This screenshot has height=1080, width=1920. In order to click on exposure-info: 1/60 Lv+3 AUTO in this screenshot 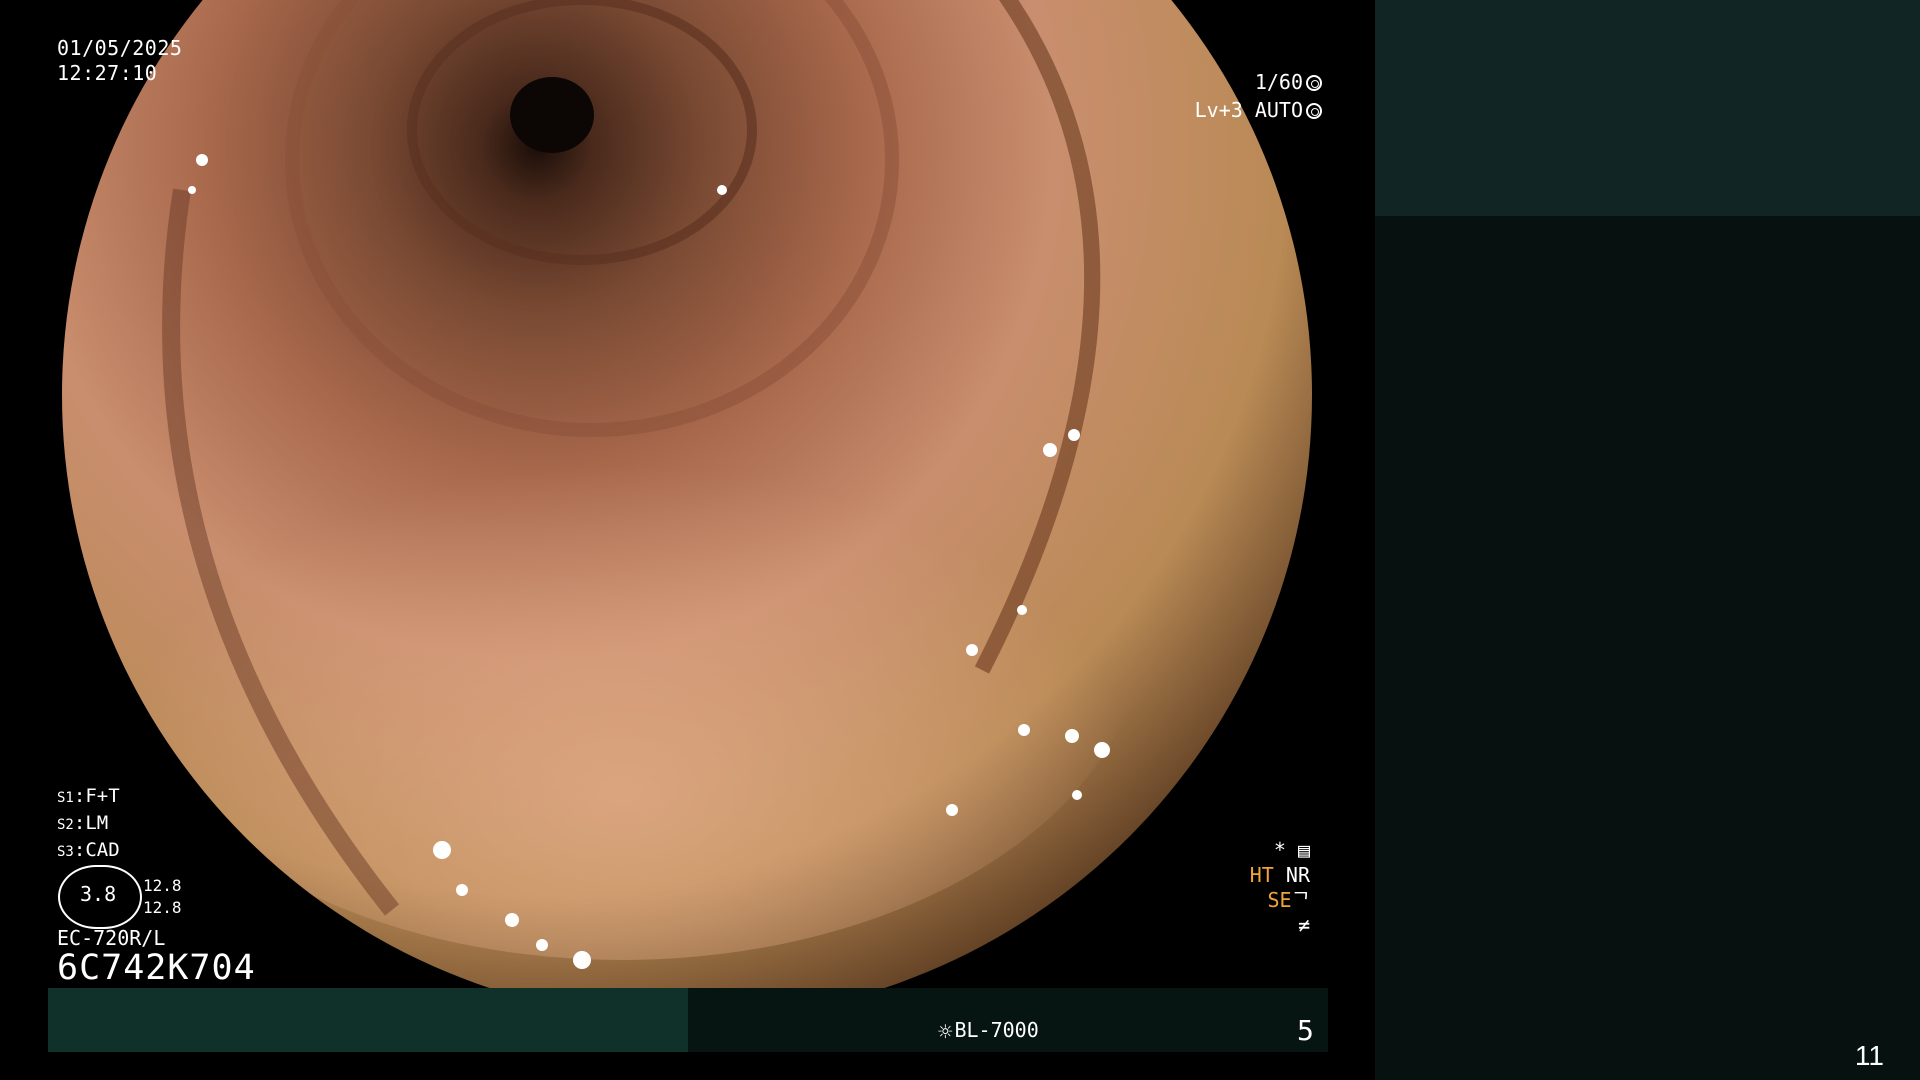, I will do `click(1258, 96)`.